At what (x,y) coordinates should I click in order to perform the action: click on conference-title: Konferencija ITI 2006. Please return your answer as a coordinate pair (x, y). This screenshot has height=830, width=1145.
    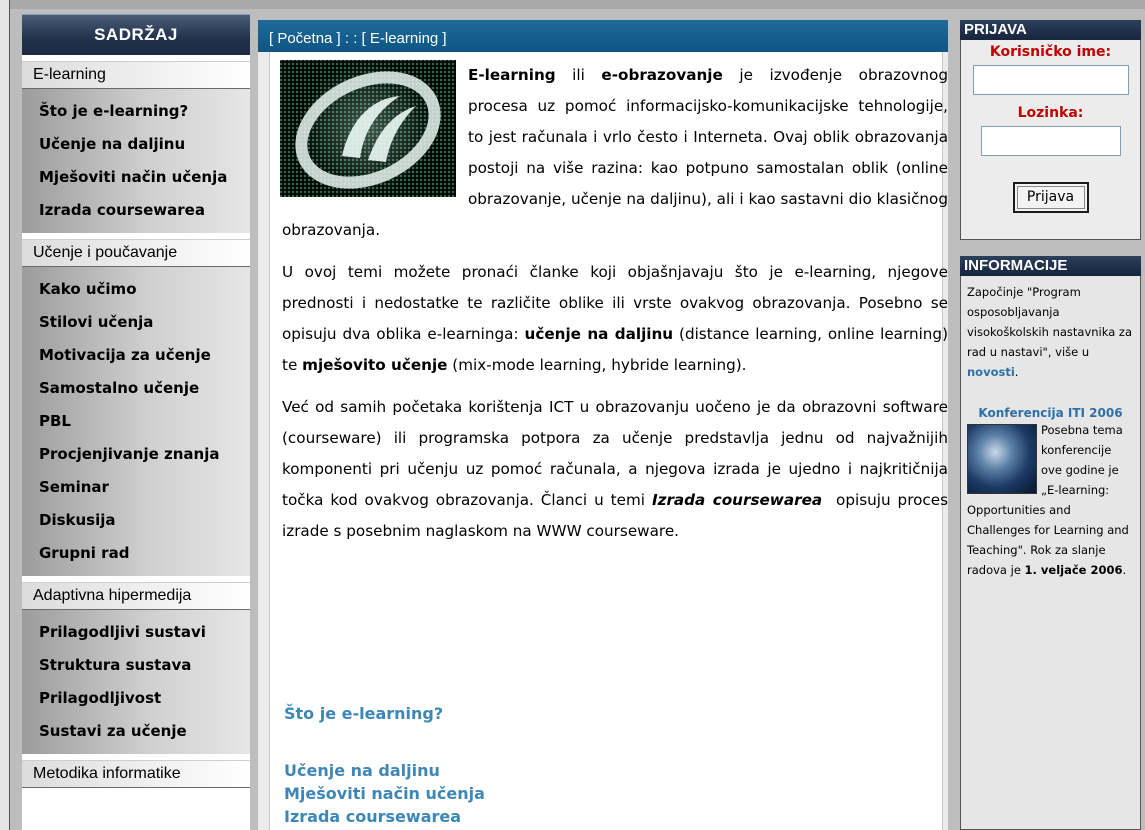
    Looking at the image, I should click on (1050, 413).